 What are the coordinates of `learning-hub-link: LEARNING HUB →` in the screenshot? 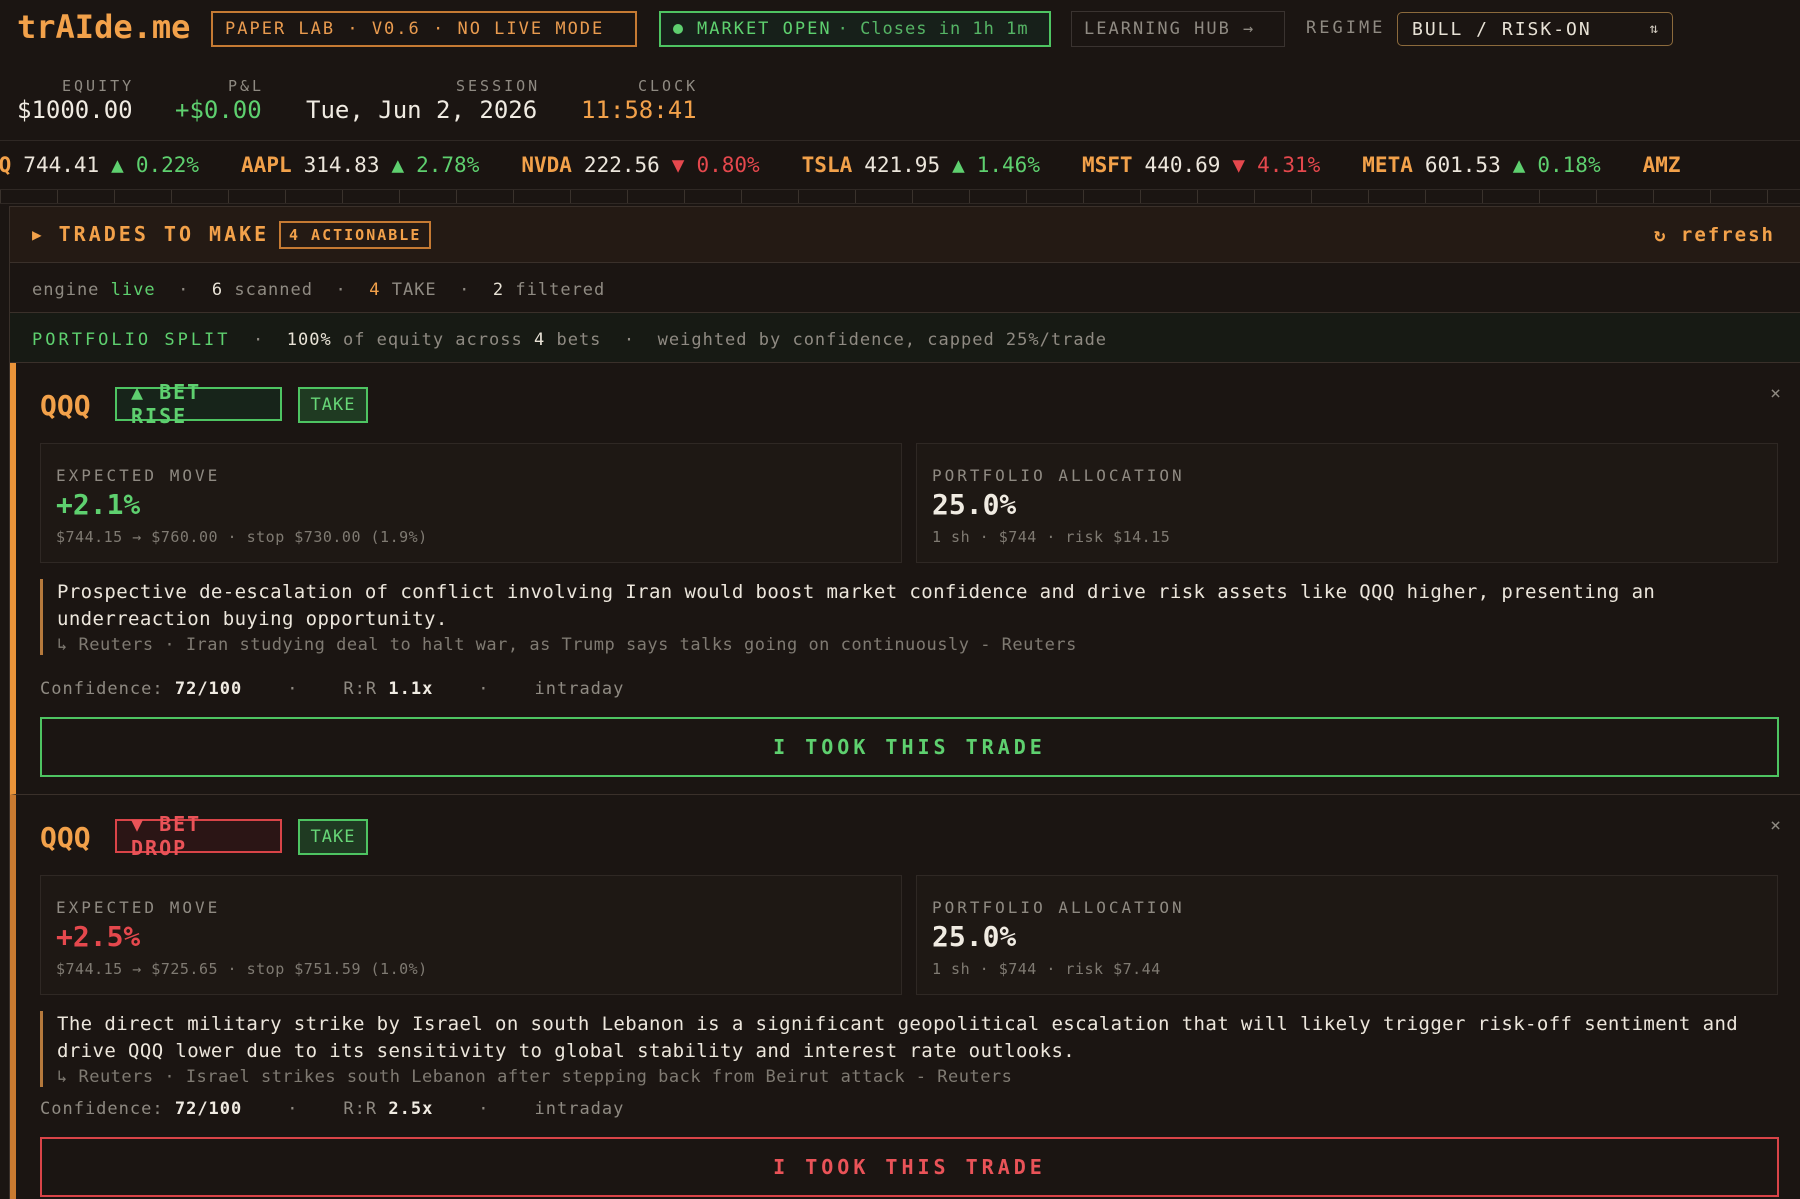 It's located at (1178, 29).